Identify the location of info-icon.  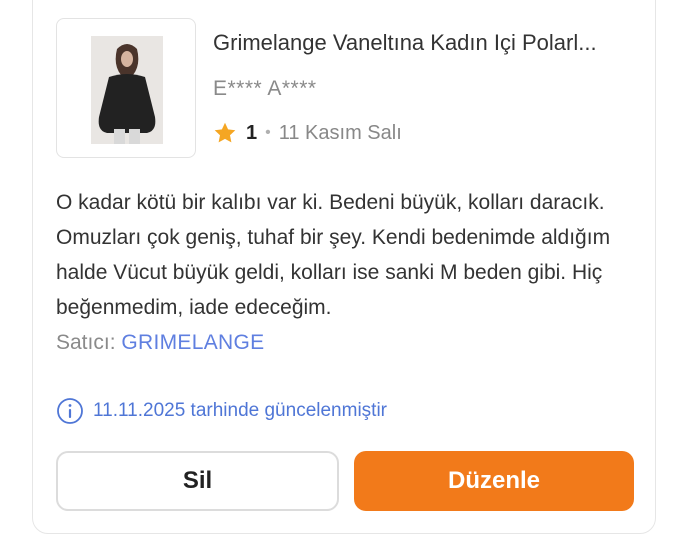
(70, 411).